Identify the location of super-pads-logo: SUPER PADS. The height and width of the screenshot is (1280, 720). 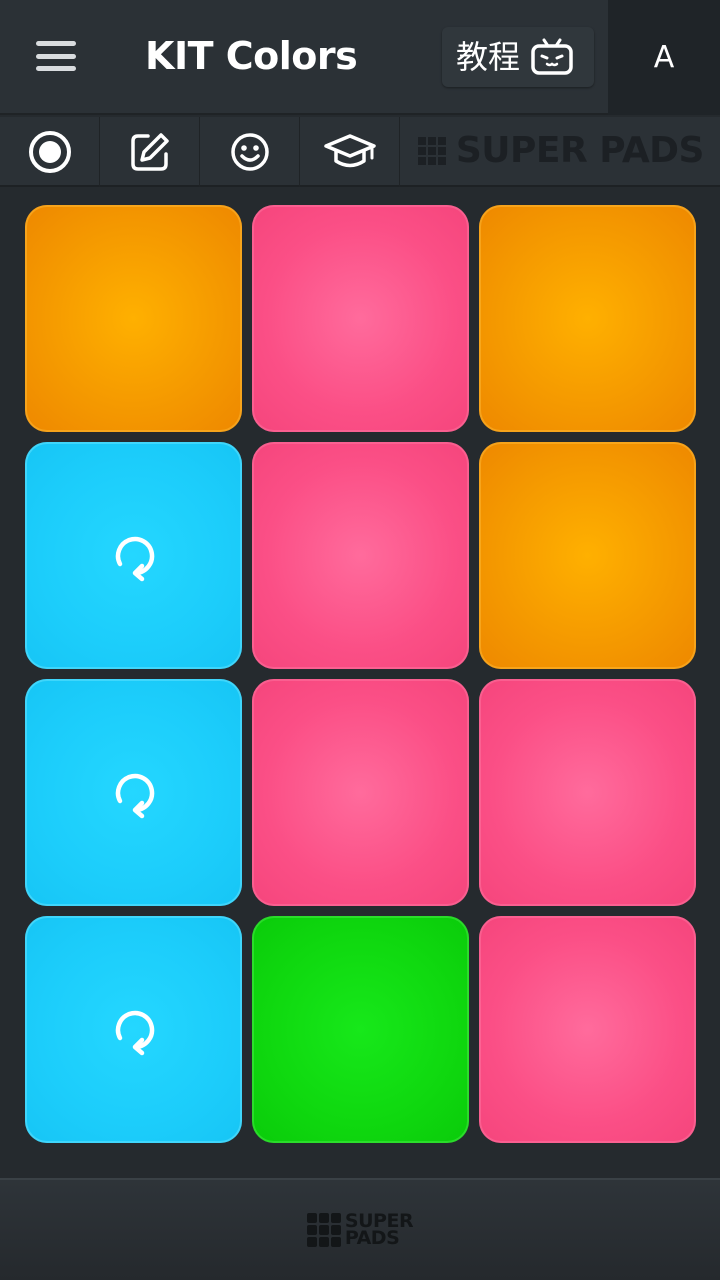
(360, 1230).